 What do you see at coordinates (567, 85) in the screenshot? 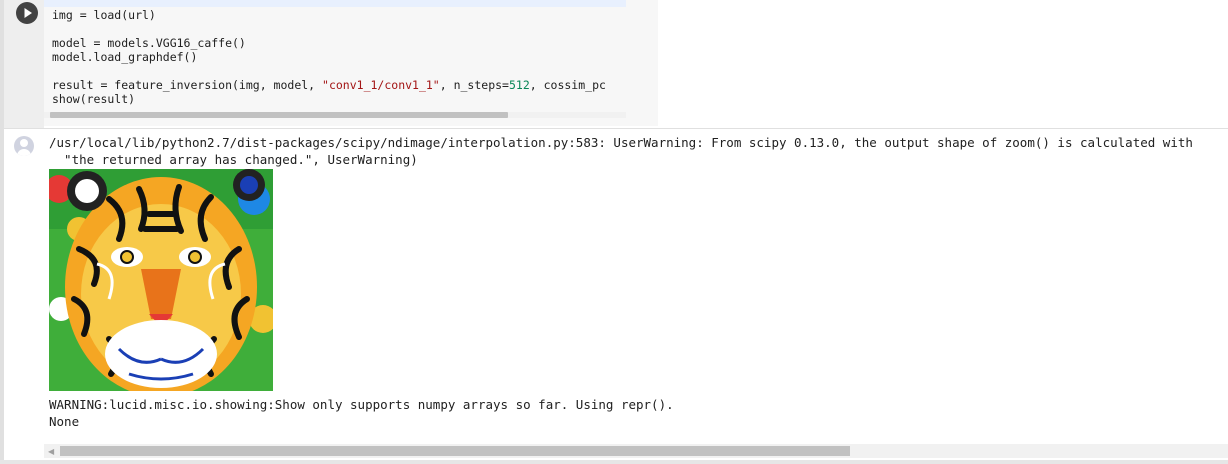
I see `code-token: , cossim_pc` at bounding box center [567, 85].